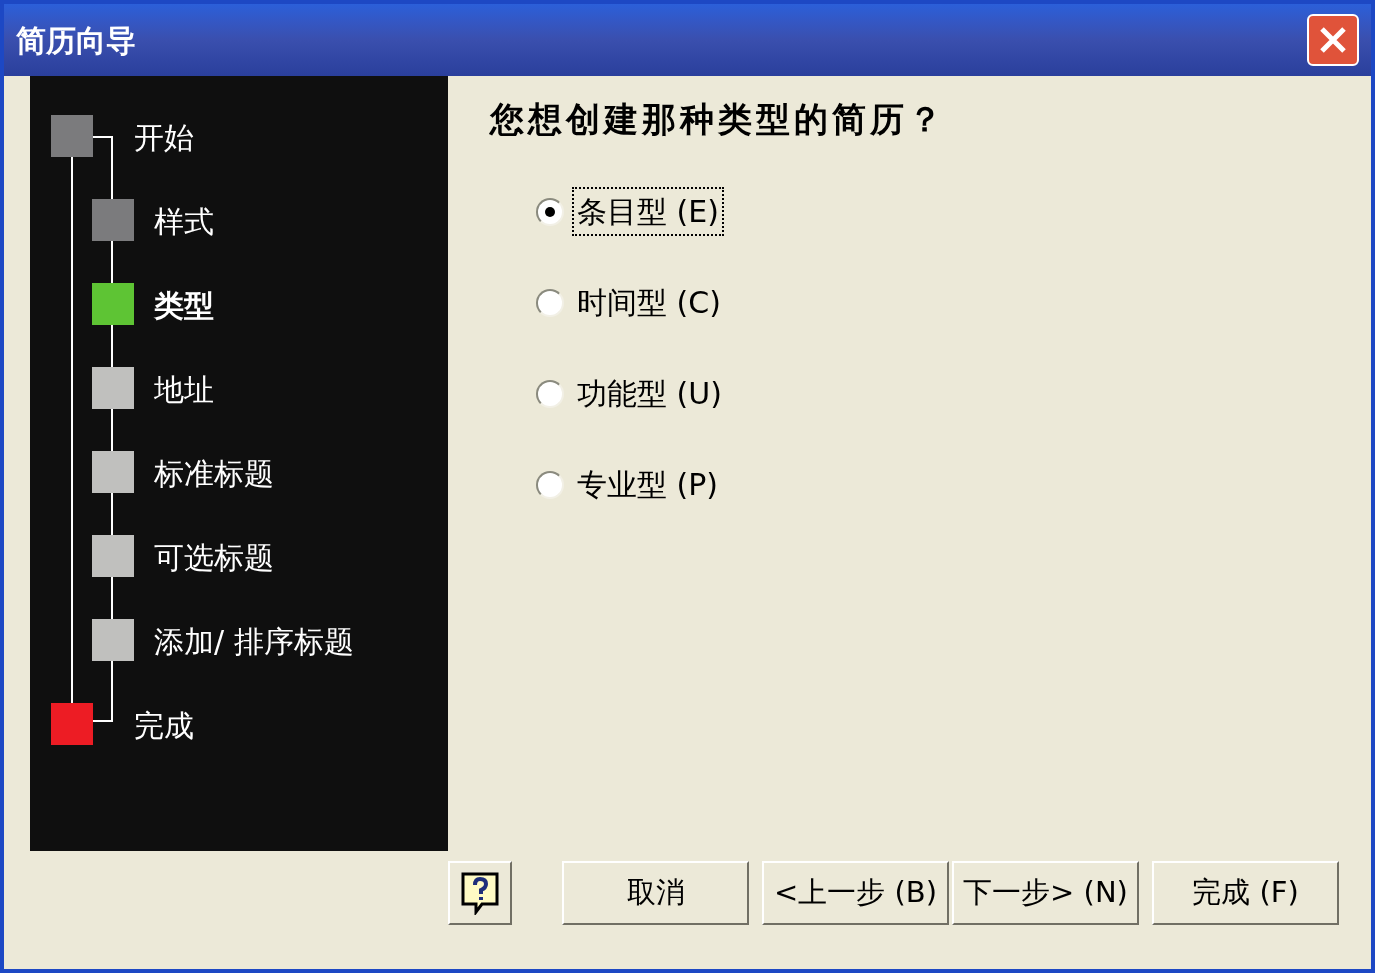 The image size is (1375, 973). Describe the element at coordinates (855, 893) in the screenshot. I see `dialog-button: <上一步 (B)` at that location.